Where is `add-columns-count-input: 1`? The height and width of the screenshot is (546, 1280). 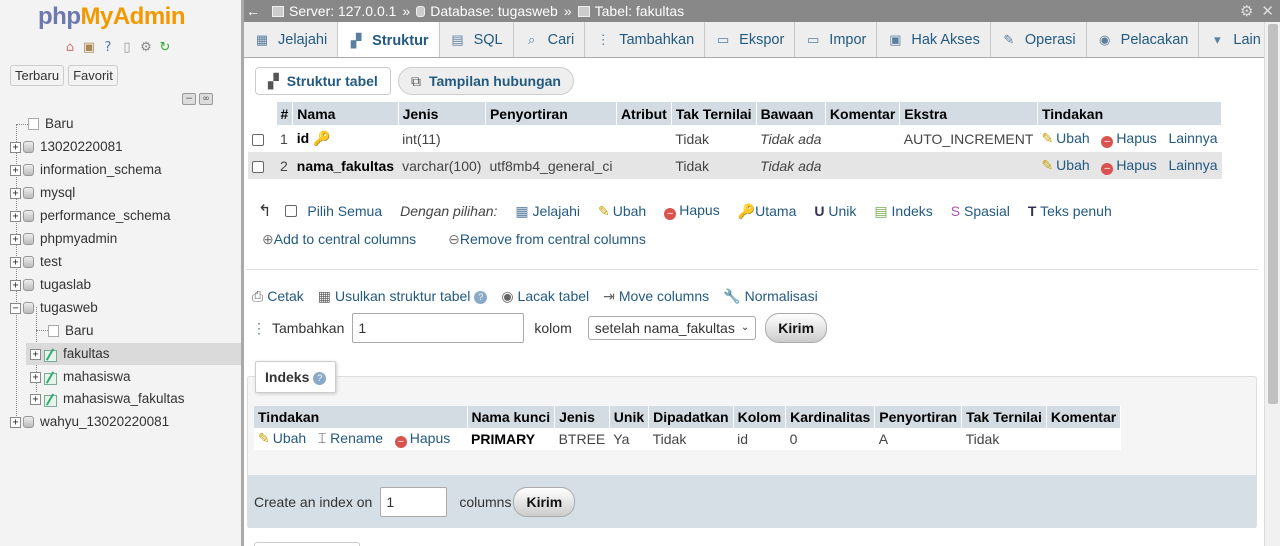
add-columns-count-input: 1 is located at coordinates (438, 328).